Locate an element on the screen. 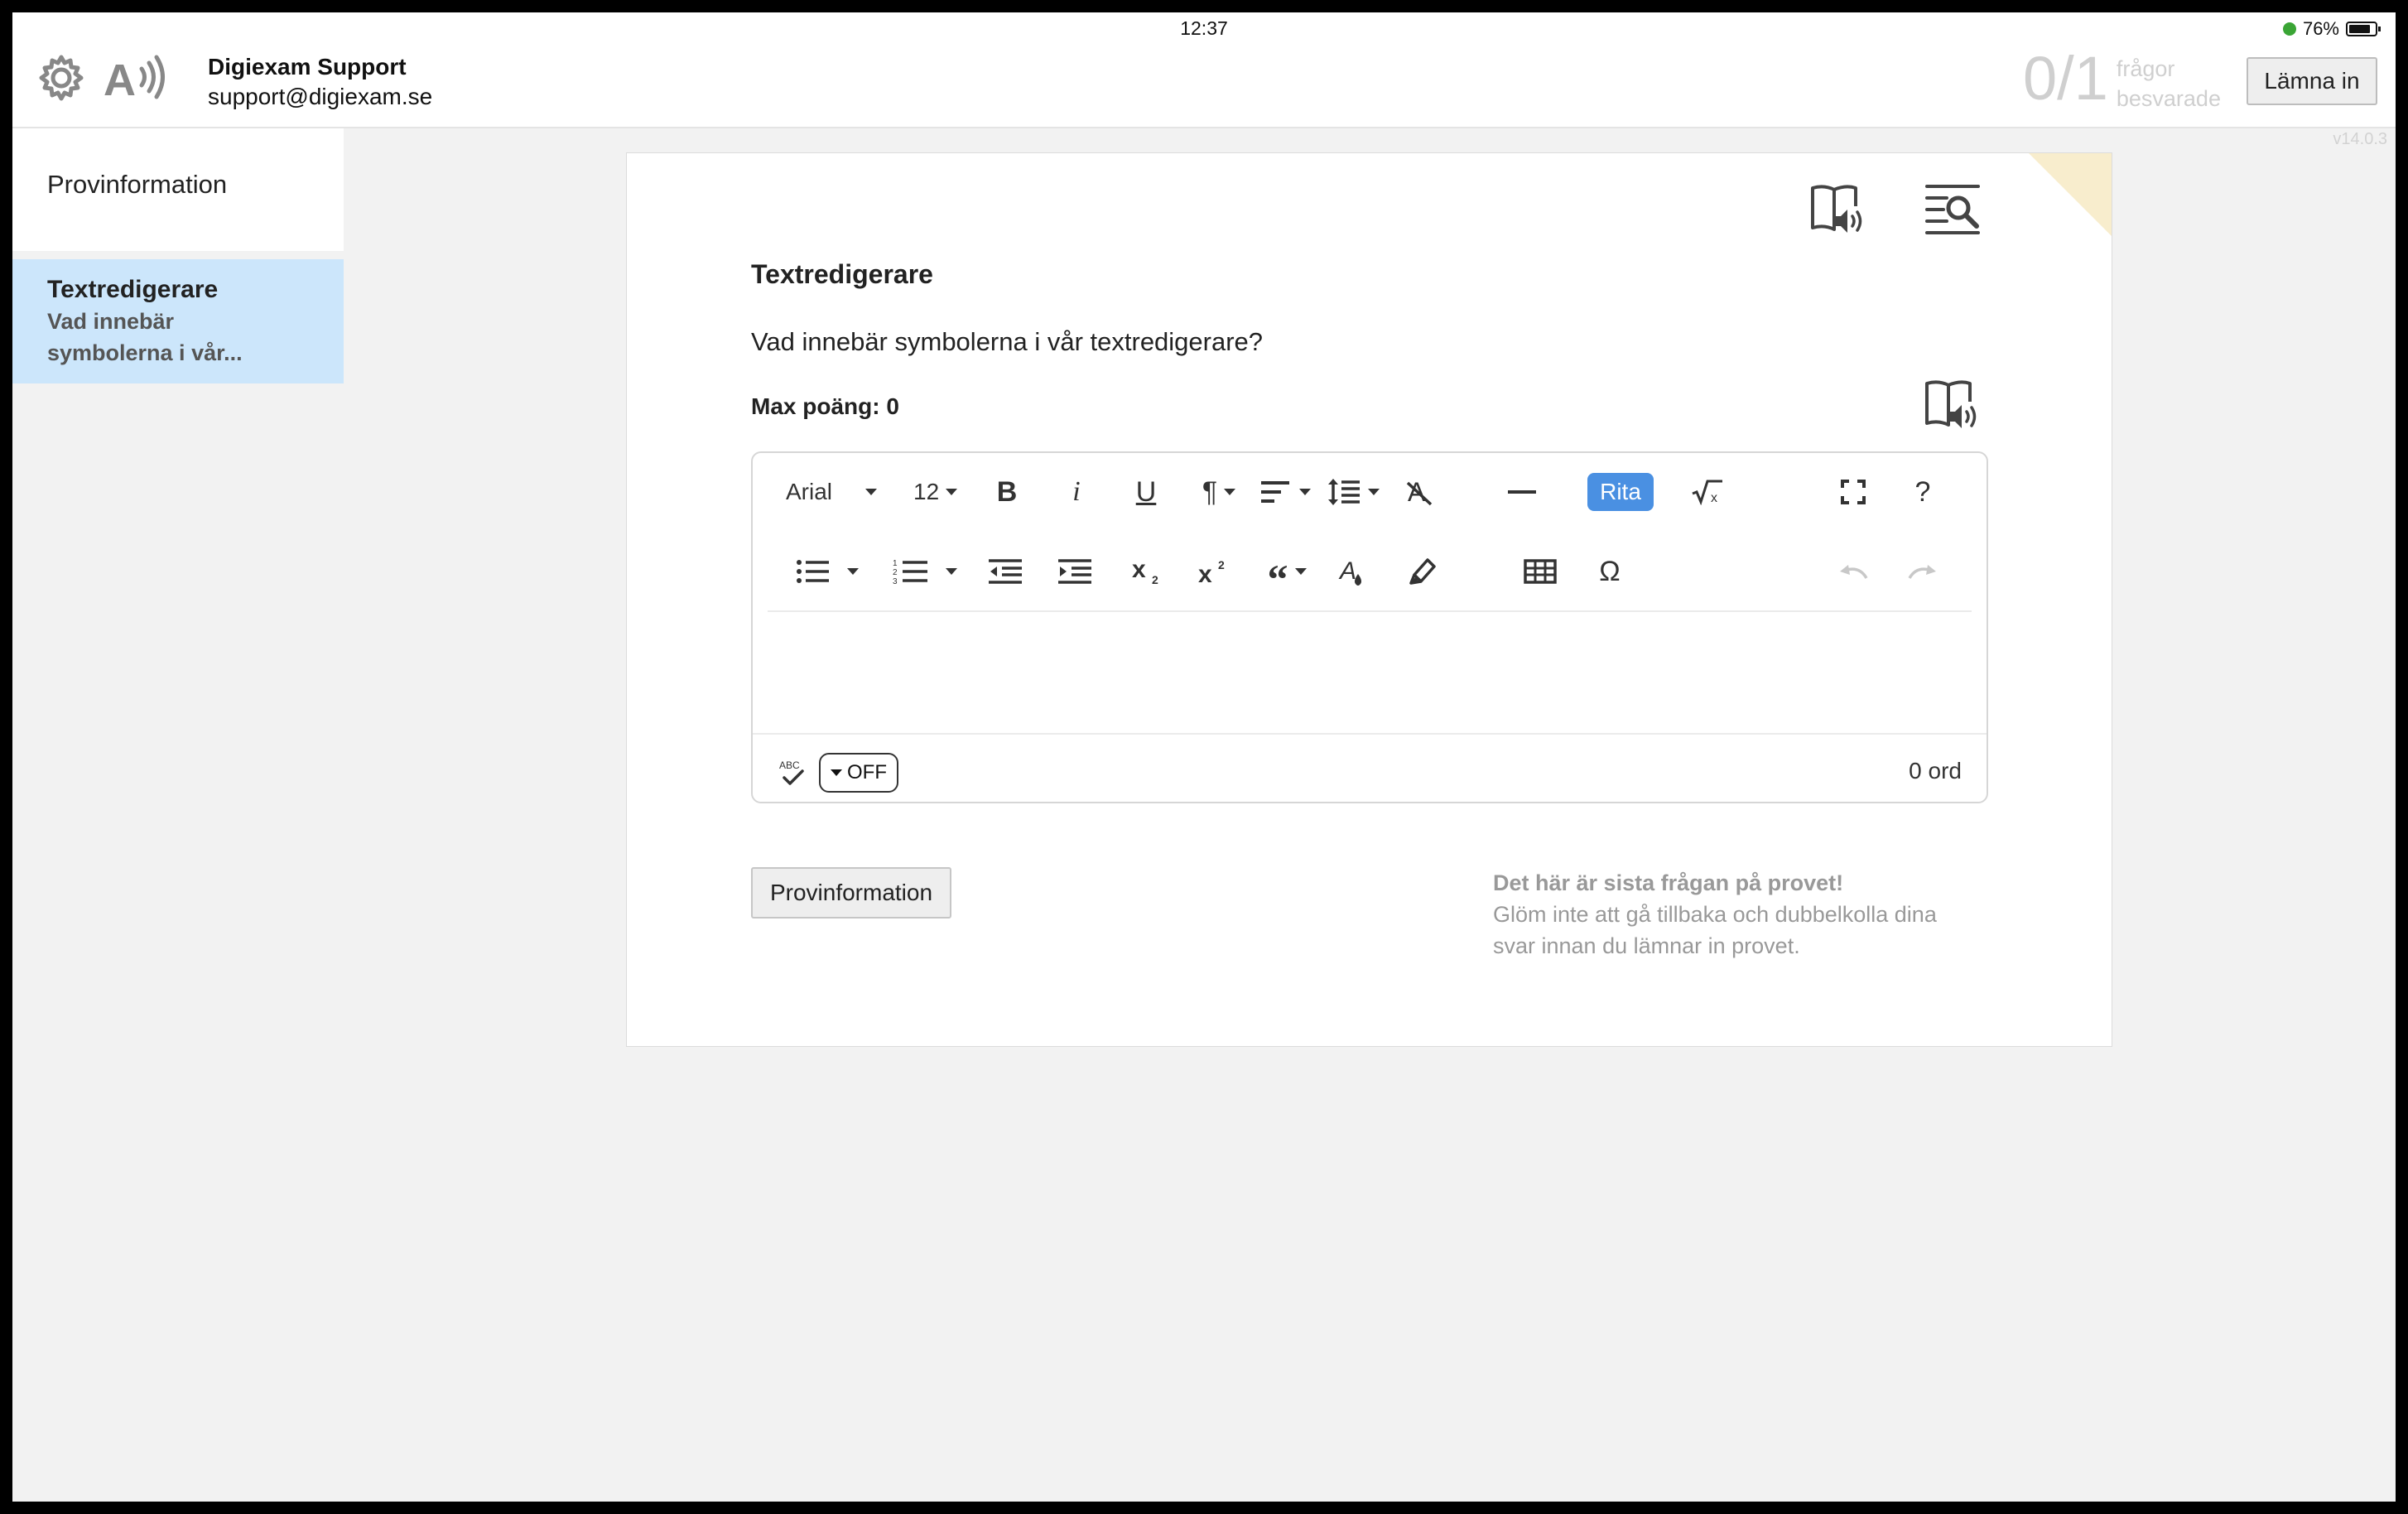  font-size-dropdown: 12 is located at coordinates (936, 492).